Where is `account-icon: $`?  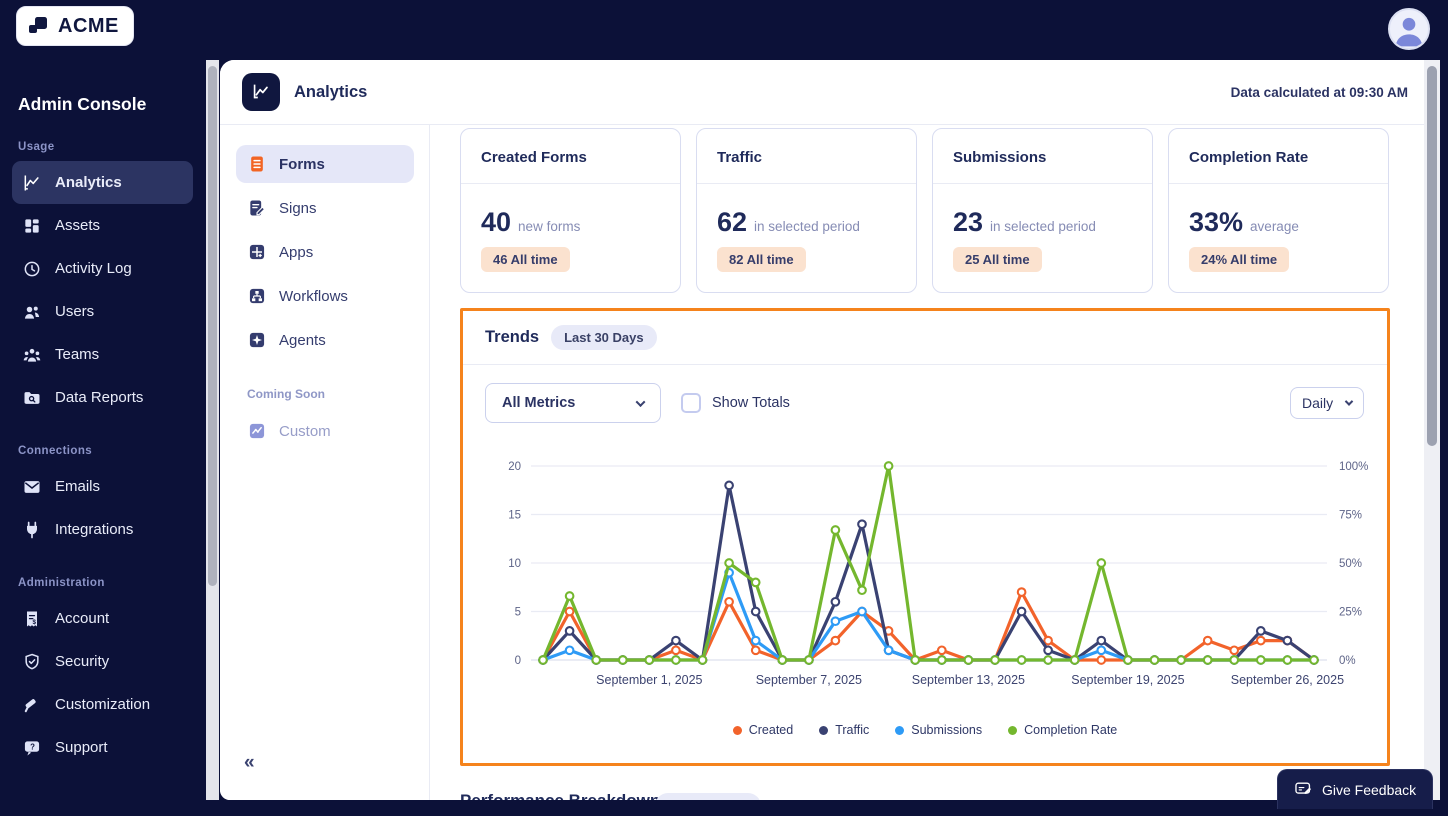 account-icon: $ is located at coordinates (32, 618).